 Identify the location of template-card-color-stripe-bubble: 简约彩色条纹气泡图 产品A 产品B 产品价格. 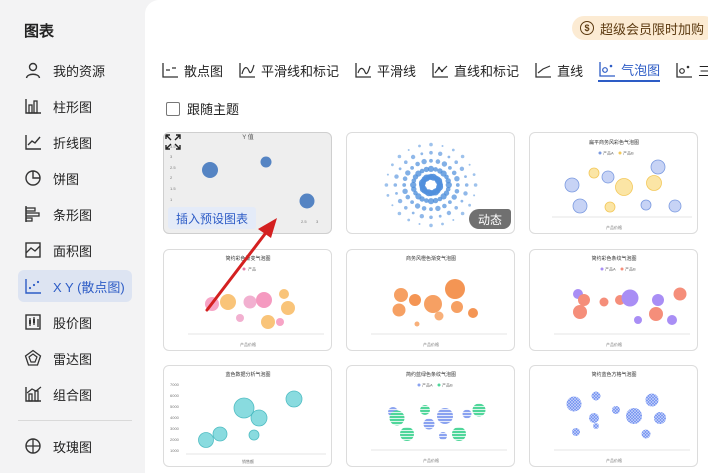
(613, 300).